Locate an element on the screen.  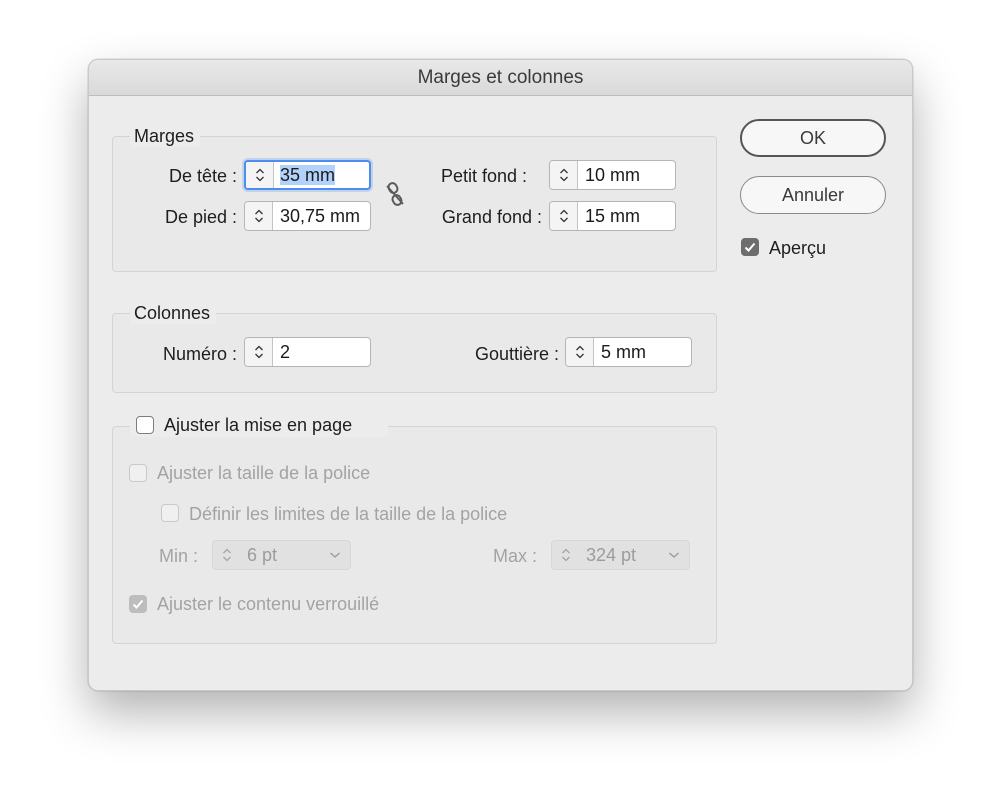
adjust-font-size-checkbox is located at coordinates (138, 473).